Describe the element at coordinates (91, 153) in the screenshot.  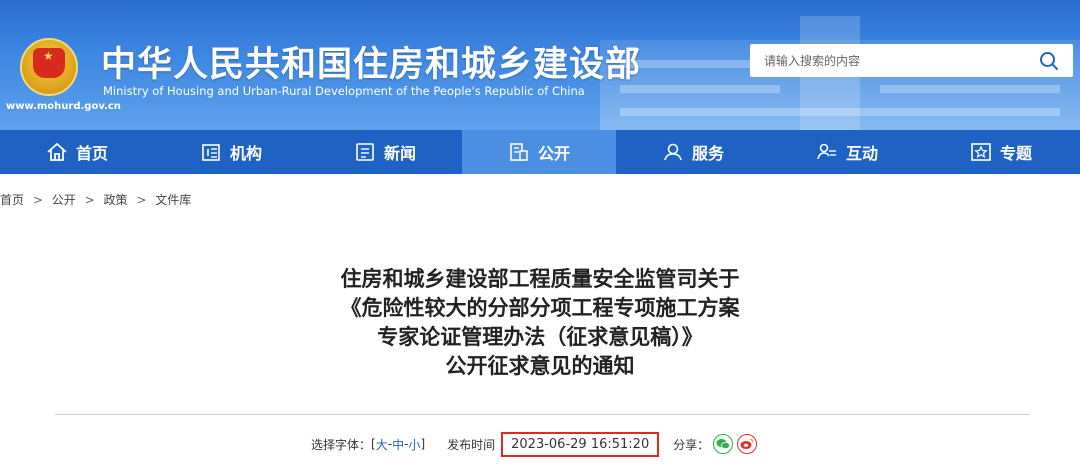
I see `nav-item-label: 首页` at that location.